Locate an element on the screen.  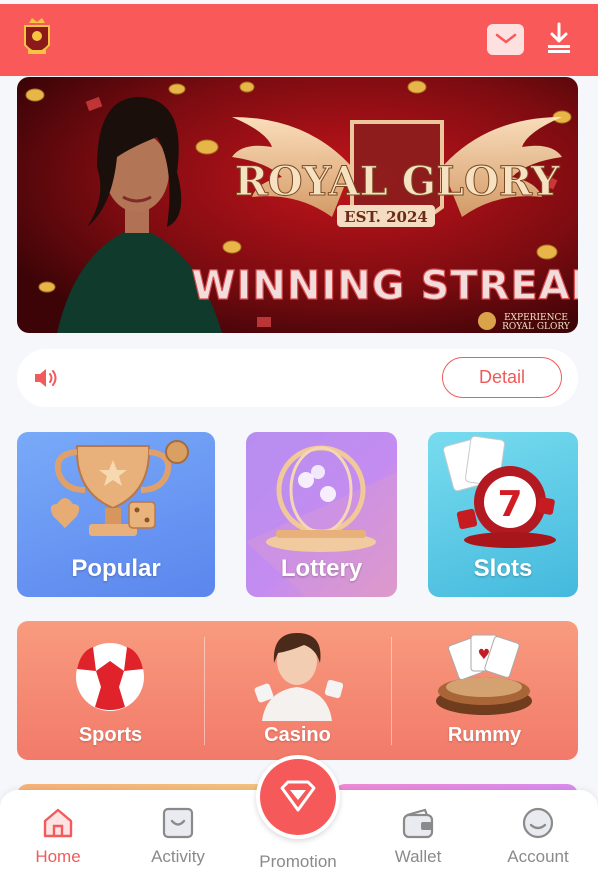
banner-brand-text: ROYAL GLORY is located at coordinates (397, 181).